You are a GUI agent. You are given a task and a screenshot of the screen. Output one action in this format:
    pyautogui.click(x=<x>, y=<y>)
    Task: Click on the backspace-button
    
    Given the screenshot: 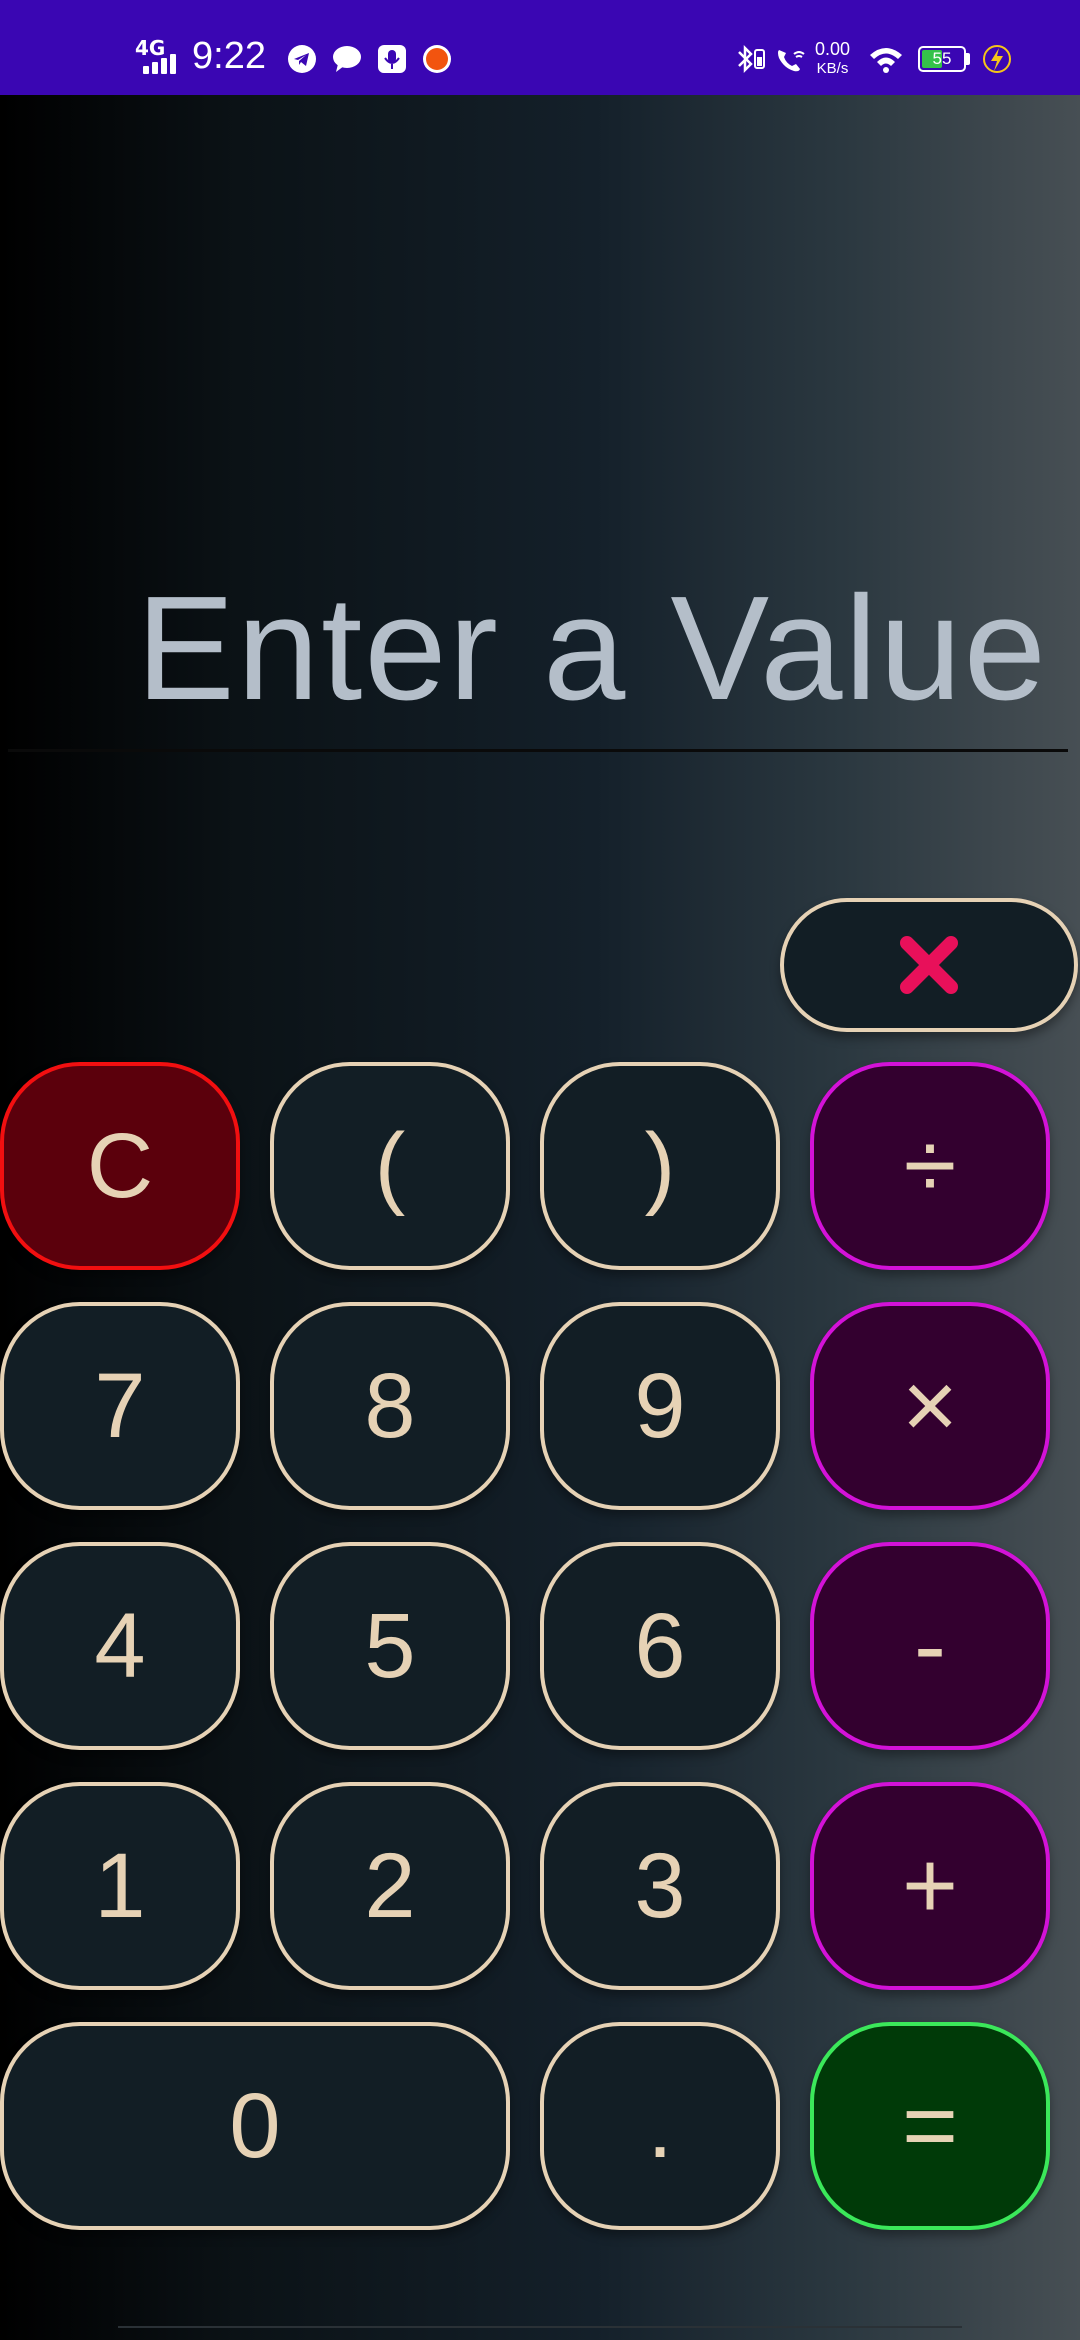 What is the action you would take?
    pyautogui.click(x=929, y=965)
    